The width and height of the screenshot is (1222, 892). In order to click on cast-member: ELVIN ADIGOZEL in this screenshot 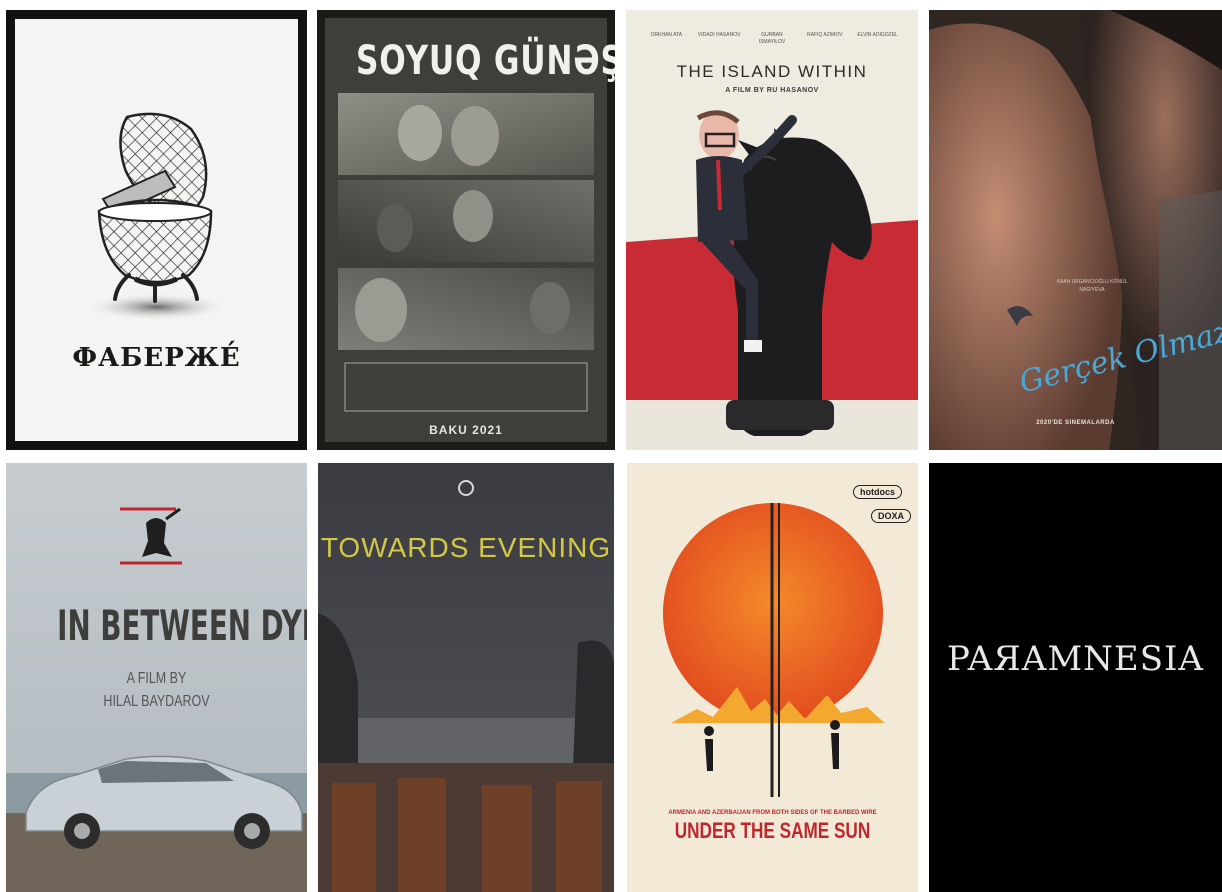, I will do `click(877, 35)`.